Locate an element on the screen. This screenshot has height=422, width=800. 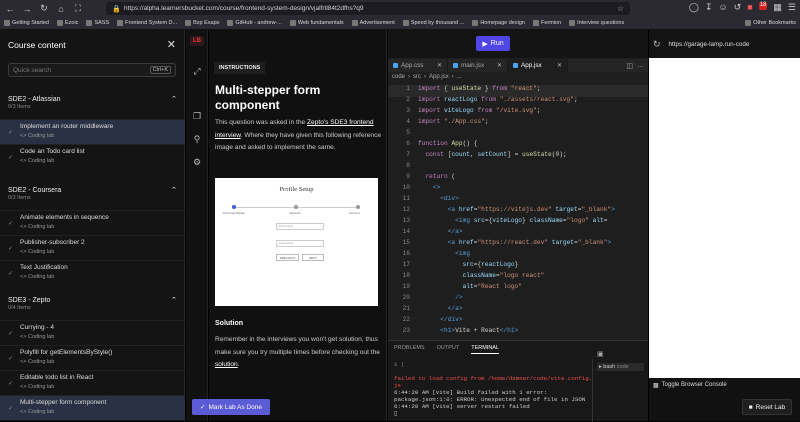
lesson-item: ✓ Currying - 4 <> Coding lab is located at coordinates (92, 332).